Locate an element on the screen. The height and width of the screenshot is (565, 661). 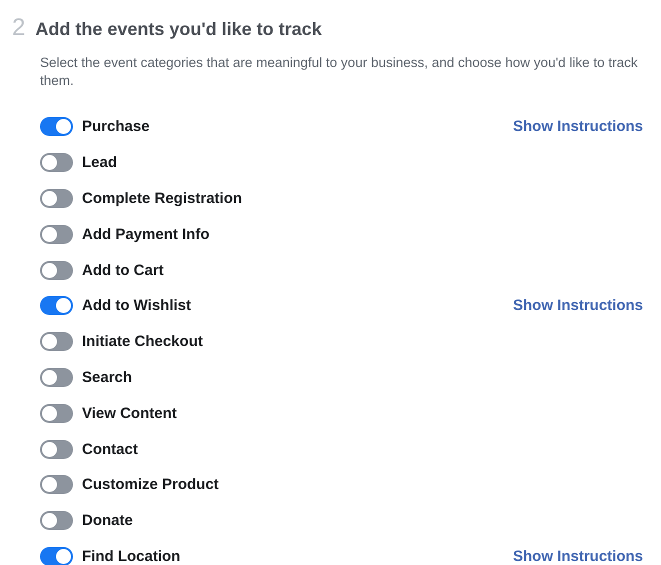
step-number: 2 is located at coordinates (19, 28).